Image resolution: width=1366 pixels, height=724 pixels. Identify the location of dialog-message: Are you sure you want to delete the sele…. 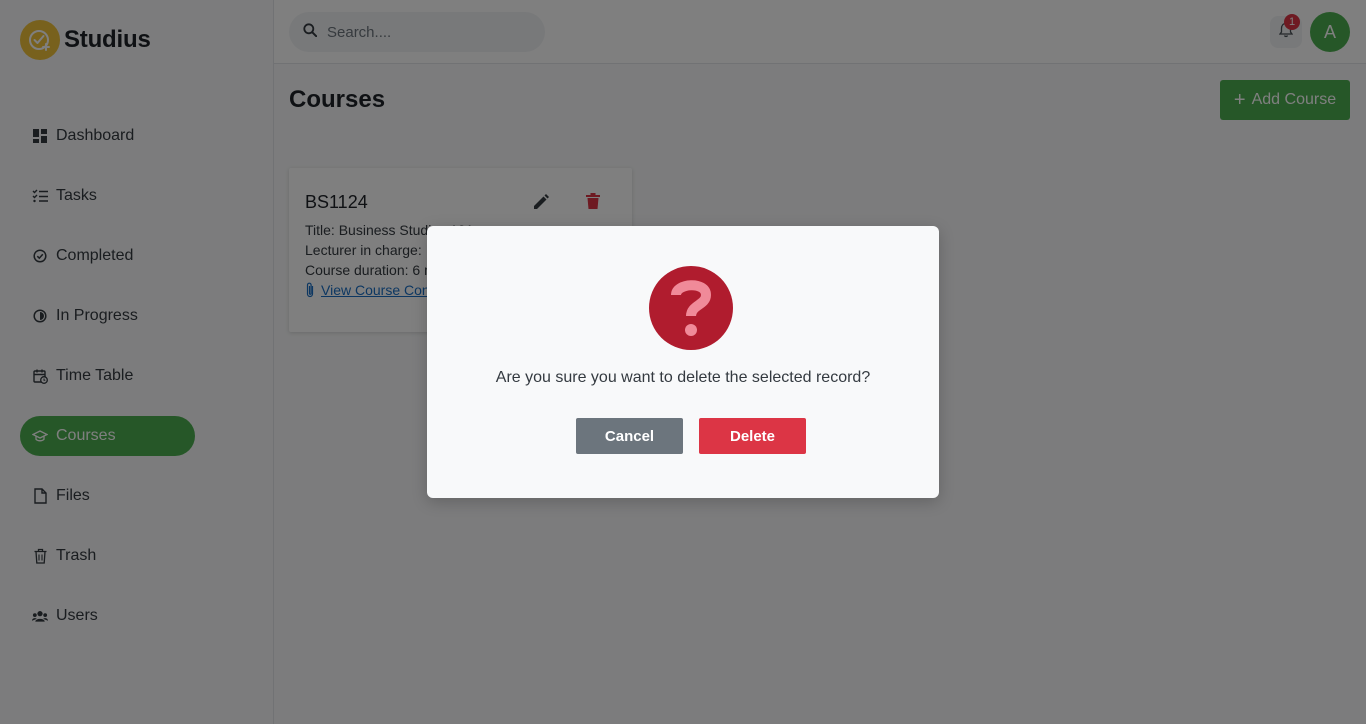
(683, 377).